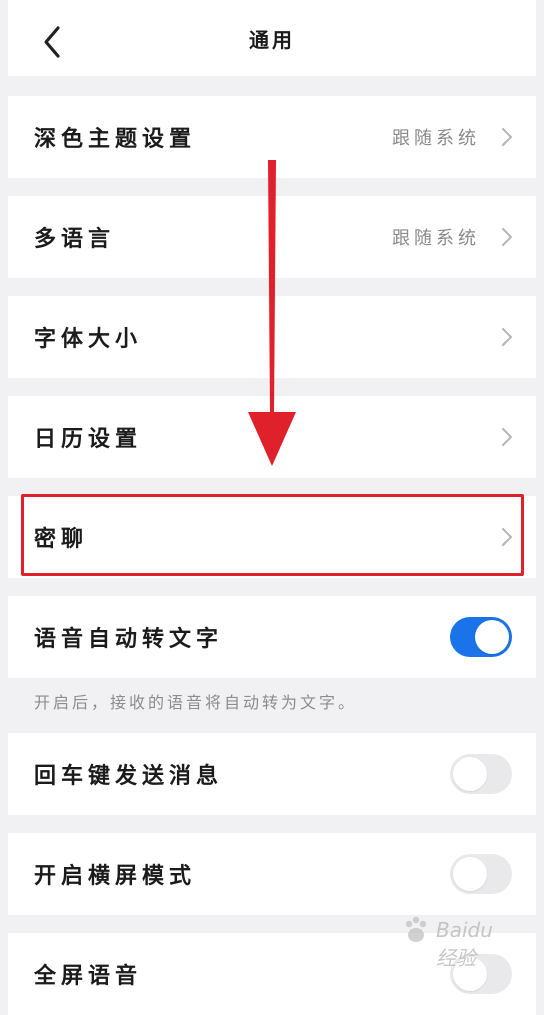 Image resolution: width=544 pixels, height=1015 pixels. What do you see at coordinates (272, 974) in the screenshot?
I see `row-fullscreen-voice: 全屏语音` at bounding box center [272, 974].